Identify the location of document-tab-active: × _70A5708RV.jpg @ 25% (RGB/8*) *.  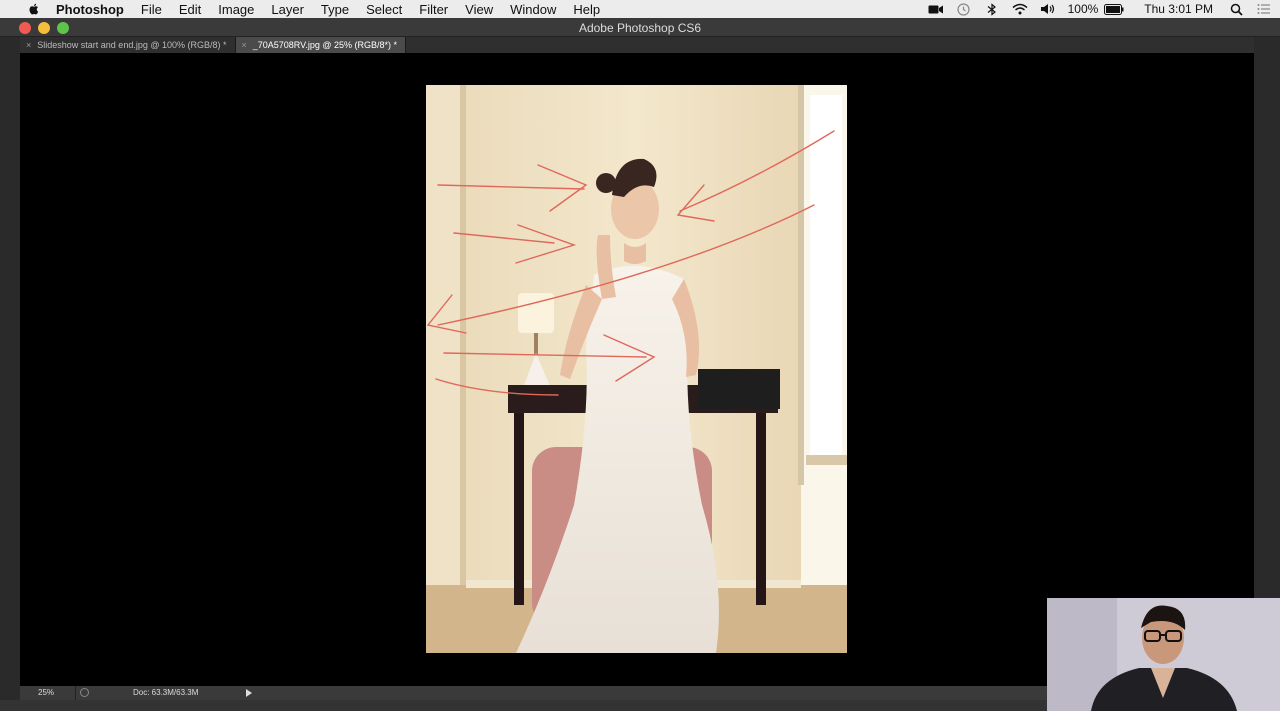
(320, 45).